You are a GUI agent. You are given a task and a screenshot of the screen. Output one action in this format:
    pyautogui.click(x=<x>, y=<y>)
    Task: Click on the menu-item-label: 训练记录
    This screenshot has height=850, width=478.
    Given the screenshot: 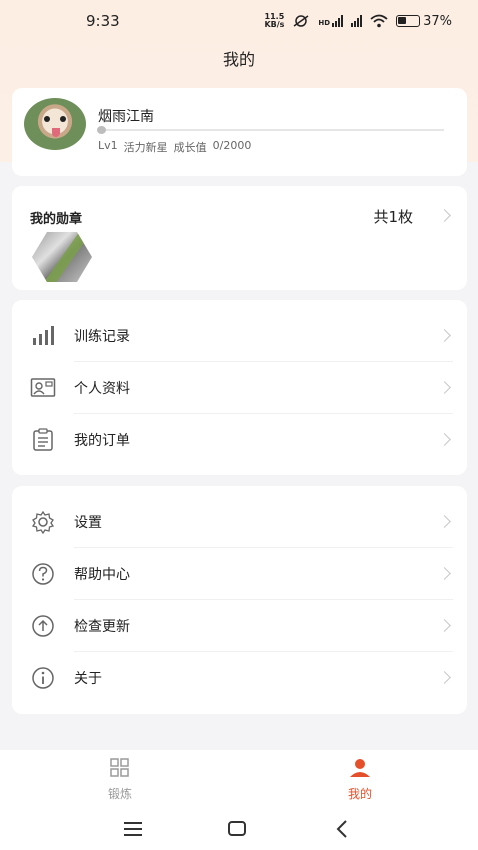 What is the action you would take?
    pyautogui.click(x=102, y=337)
    